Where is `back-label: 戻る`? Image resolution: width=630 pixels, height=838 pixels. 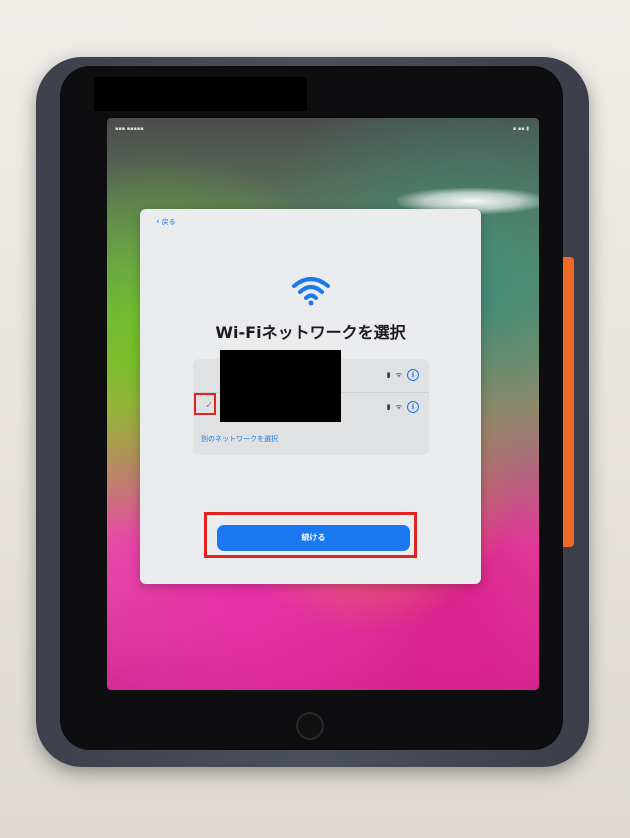 back-label: 戻る is located at coordinates (168, 222).